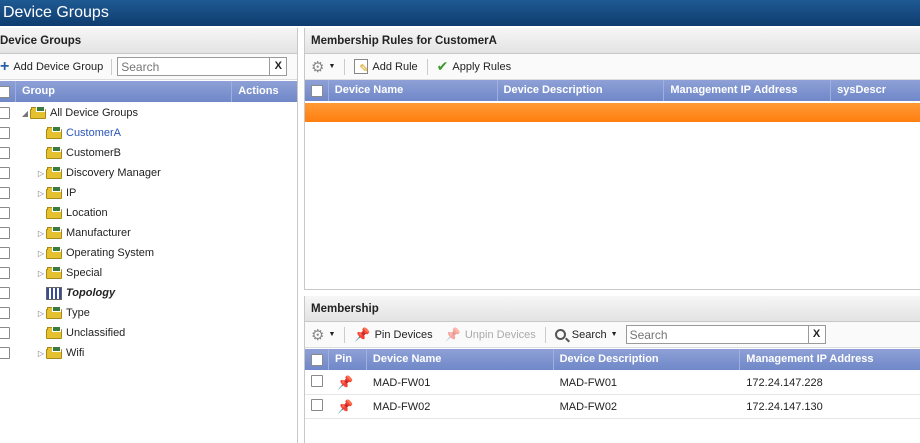 This screenshot has height=443, width=920. Describe the element at coordinates (717, 334) in the screenshot. I see `membership-search-input` at that location.